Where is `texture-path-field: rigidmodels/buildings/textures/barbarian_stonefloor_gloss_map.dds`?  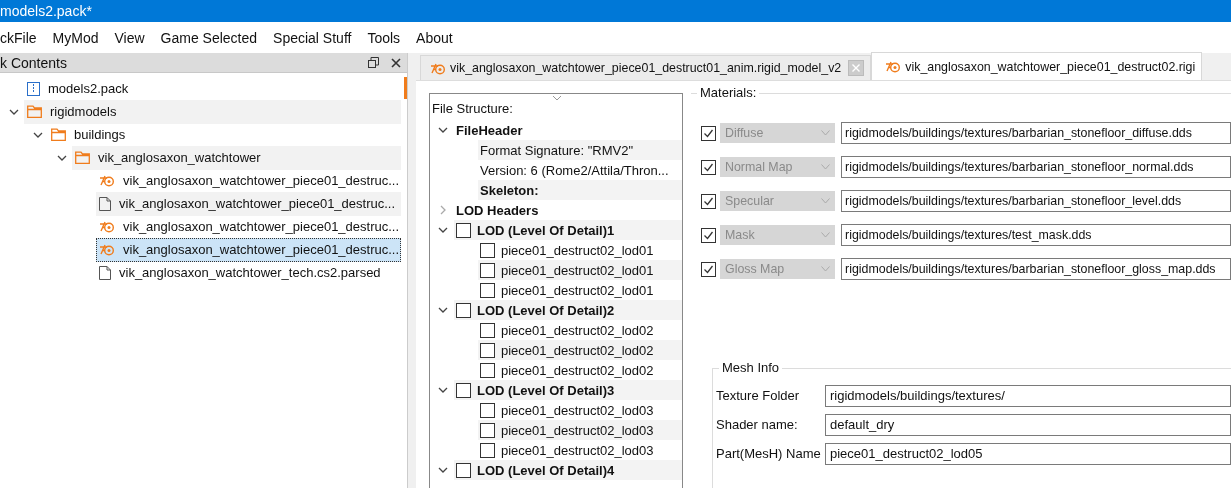 texture-path-field: rigidmodels/buildings/textures/barbarian_stonefloor_gloss_map.dds is located at coordinates (1036, 269).